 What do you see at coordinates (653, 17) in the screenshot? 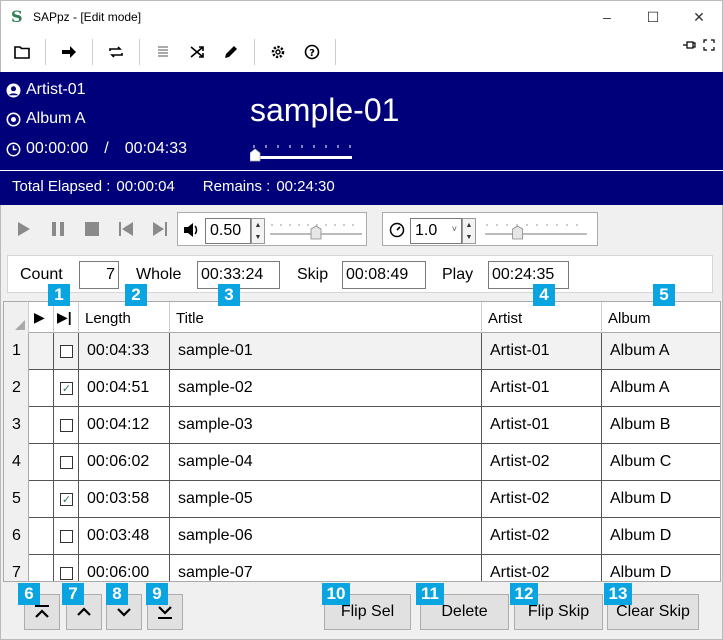
I see `maximize-button: ☐` at bounding box center [653, 17].